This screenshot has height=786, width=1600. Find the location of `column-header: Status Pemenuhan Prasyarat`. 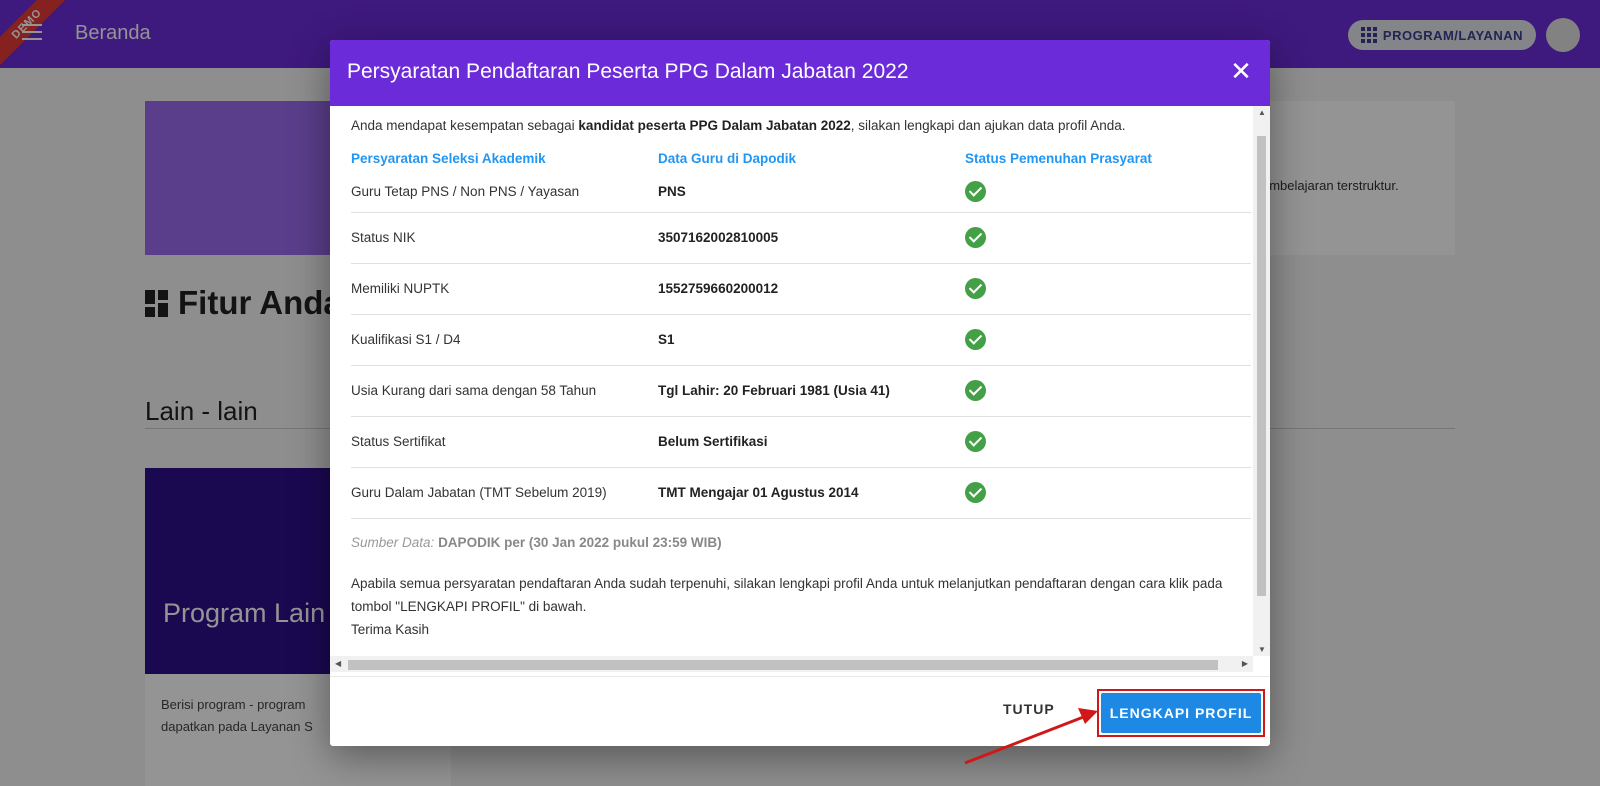

column-header: Status Pemenuhan Prasyarat is located at coordinates (1058, 158).